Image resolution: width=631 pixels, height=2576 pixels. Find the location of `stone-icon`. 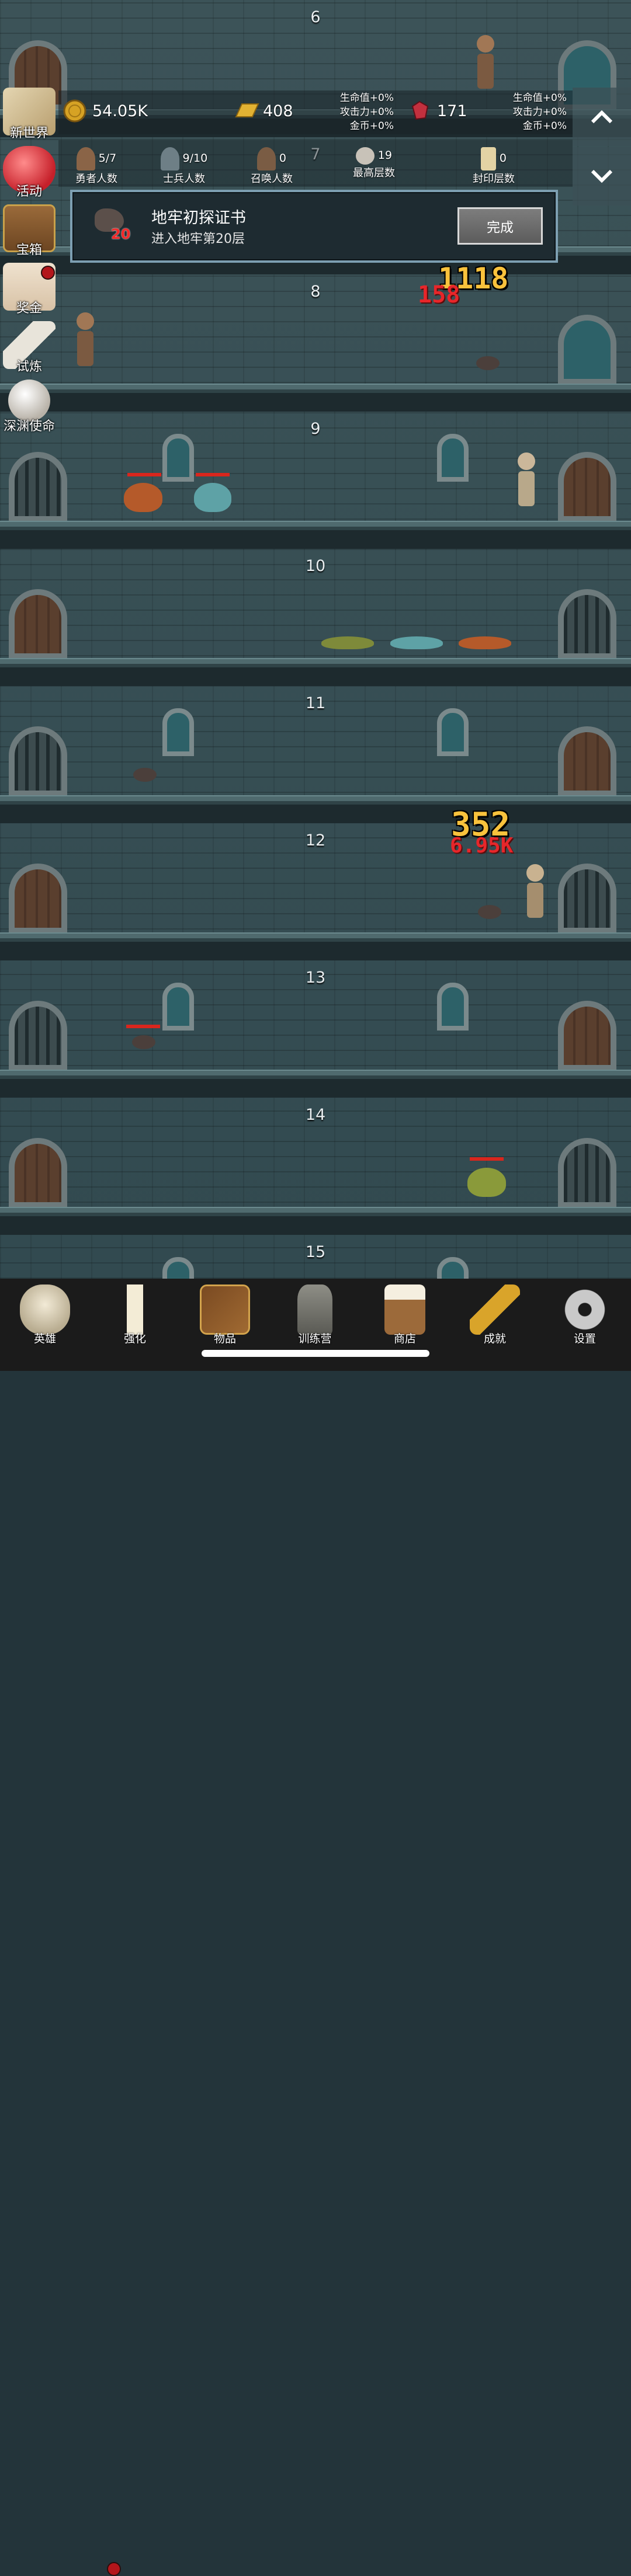

stone-icon is located at coordinates (365, 156).